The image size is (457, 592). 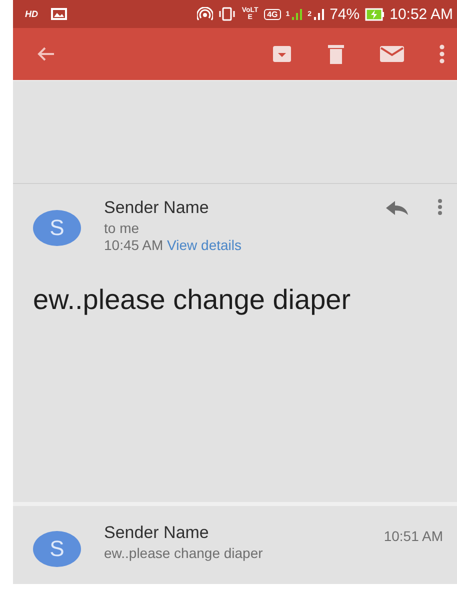 I want to click on clock: 10:52 AM, so click(x=421, y=14).